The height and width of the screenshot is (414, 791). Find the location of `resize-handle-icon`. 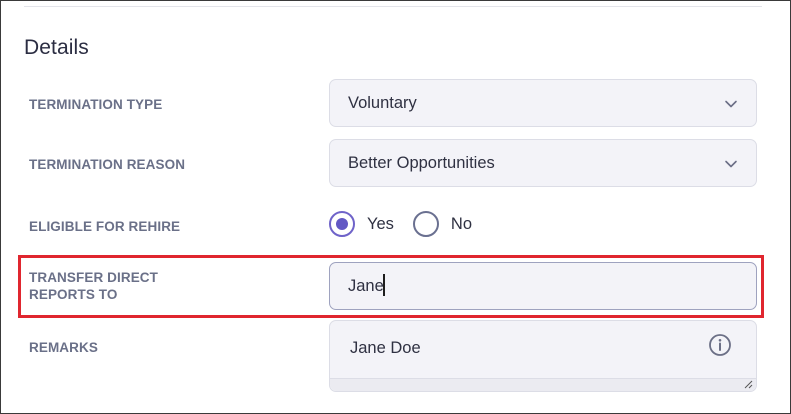

resize-handle-icon is located at coordinates (748, 384).